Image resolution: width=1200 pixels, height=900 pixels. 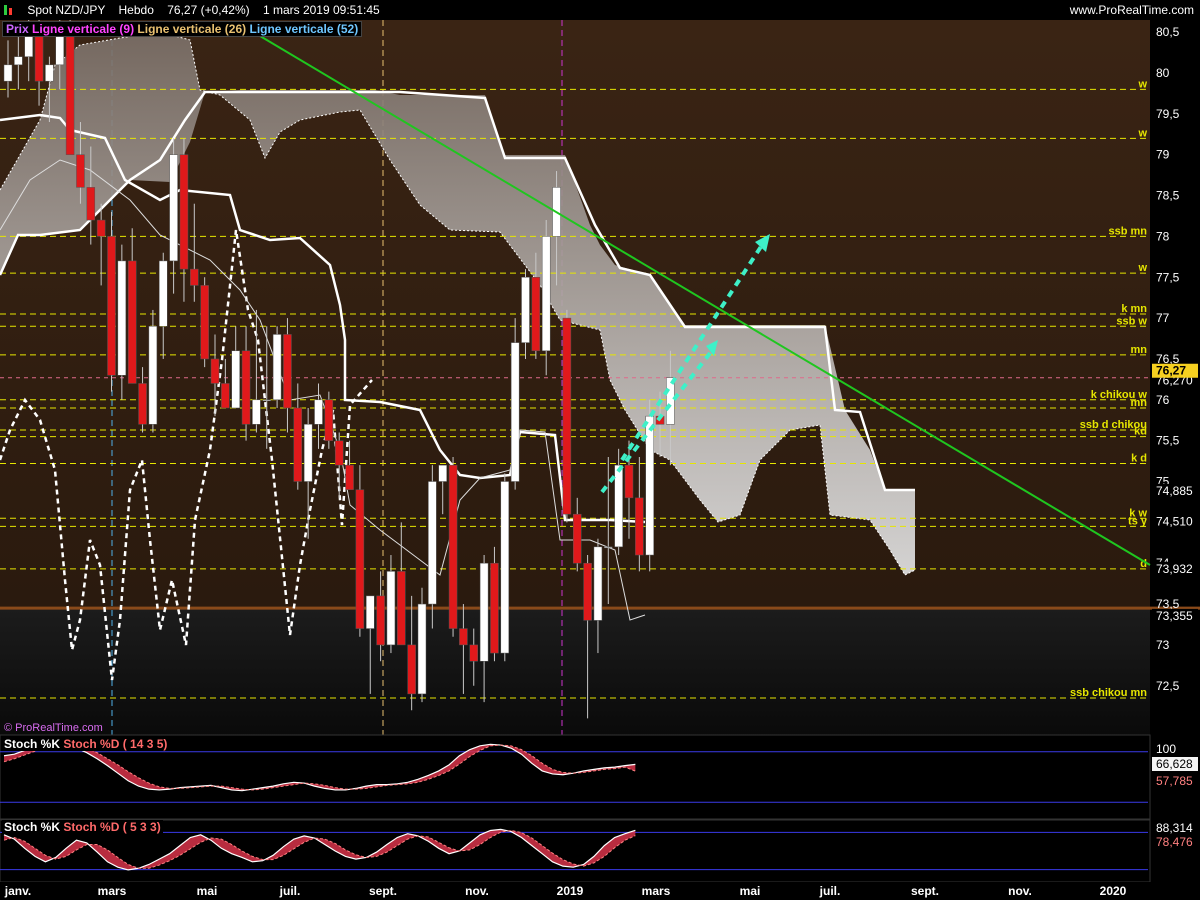 I want to click on y-tick-15: 73, so click(x=1163, y=645).